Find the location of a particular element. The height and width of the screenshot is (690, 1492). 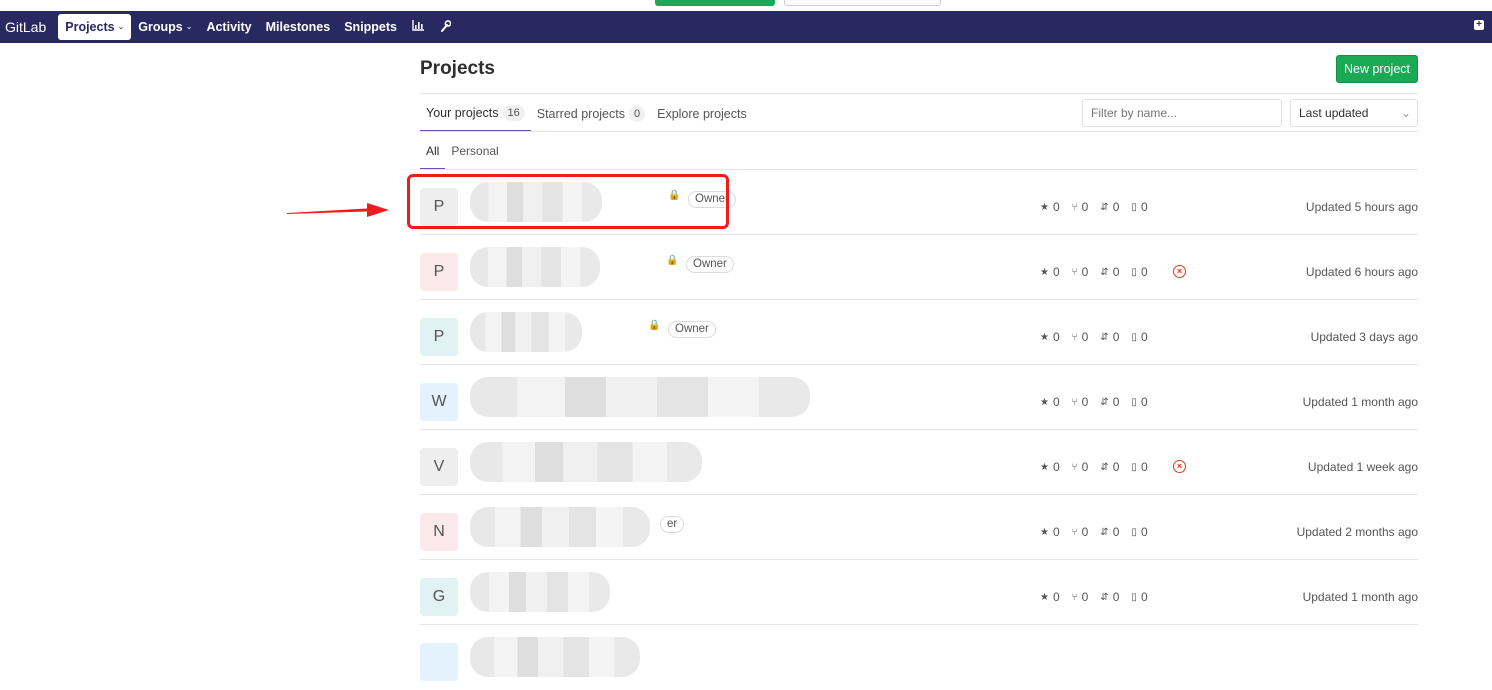

nav-milestones: Milestones is located at coordinates (298, 27).